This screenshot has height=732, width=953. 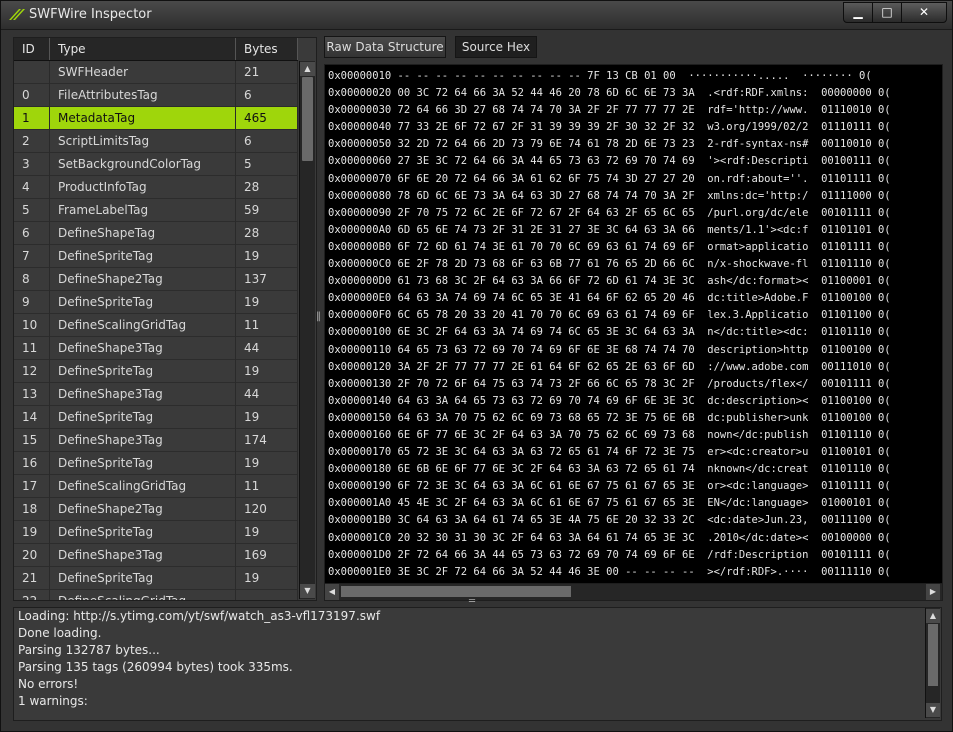 What do you see at coordinates (267, 187) in the screenshot?
I see `cell-bytes: 28` at bounding box center [267, 187].